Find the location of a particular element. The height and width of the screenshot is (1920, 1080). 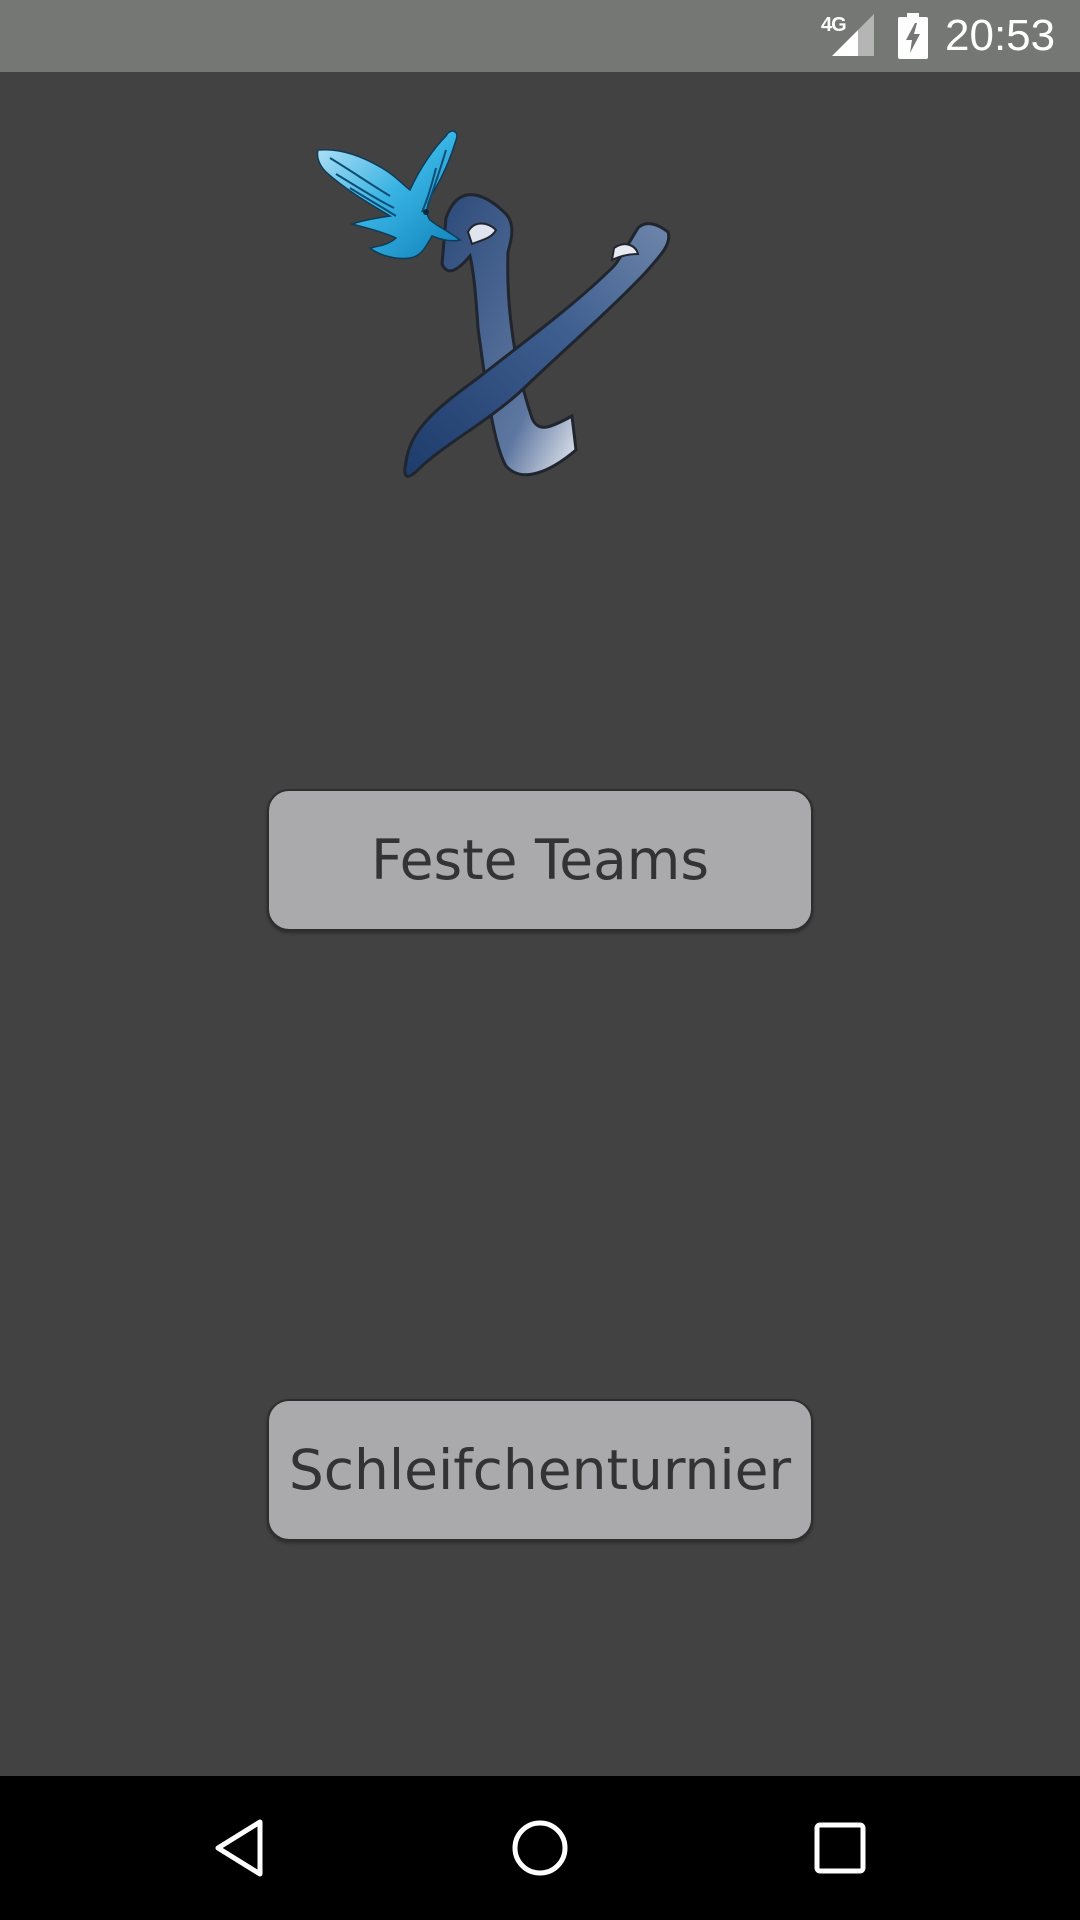

signal-icon is located at coordinates (853, 35).